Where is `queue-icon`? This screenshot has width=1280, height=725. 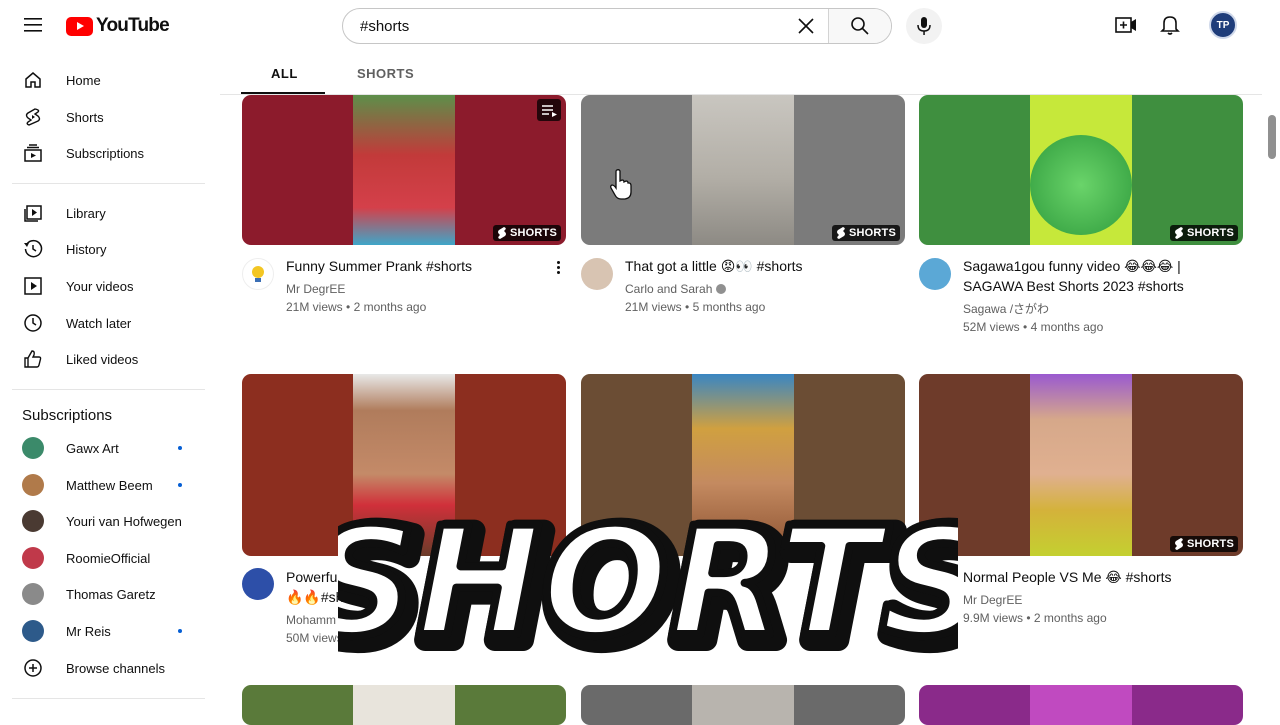
queue-icon is located at coordinates (549, 110).